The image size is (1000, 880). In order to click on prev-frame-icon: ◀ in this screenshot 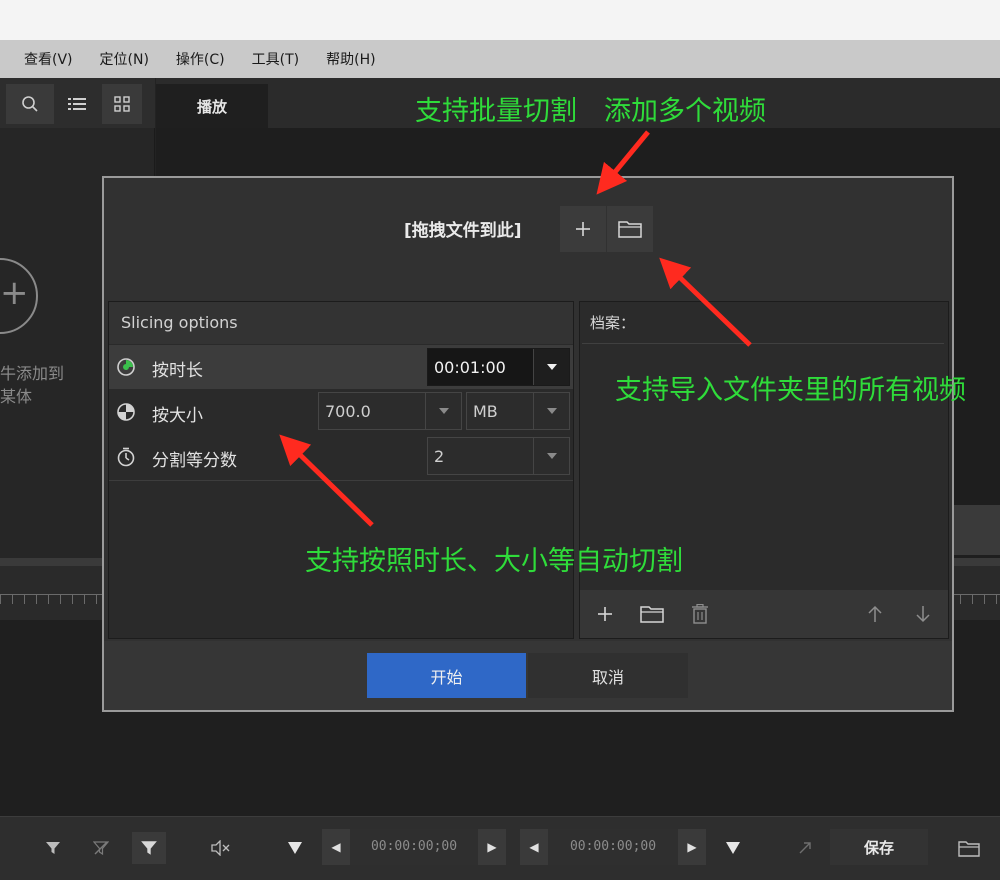, I will do `click(336, 847)`.